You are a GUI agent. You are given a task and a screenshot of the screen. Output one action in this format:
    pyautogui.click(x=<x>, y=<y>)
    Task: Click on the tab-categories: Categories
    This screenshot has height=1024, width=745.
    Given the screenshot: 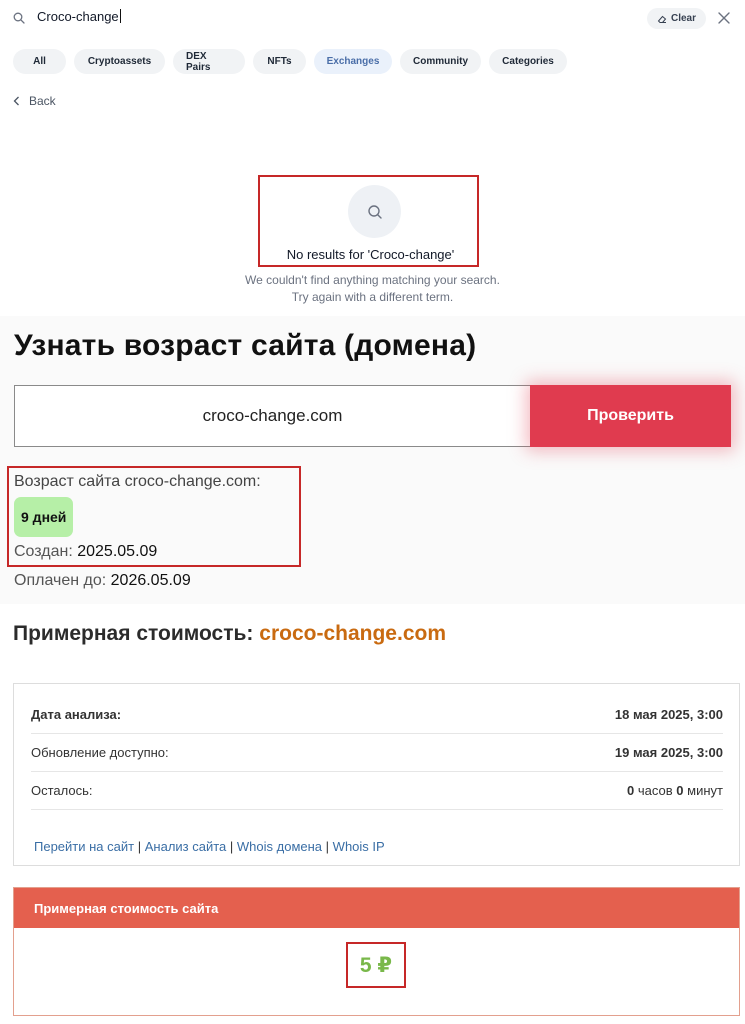 What is the action you would take?
    pyautogui.click(x=528, y=61)
    